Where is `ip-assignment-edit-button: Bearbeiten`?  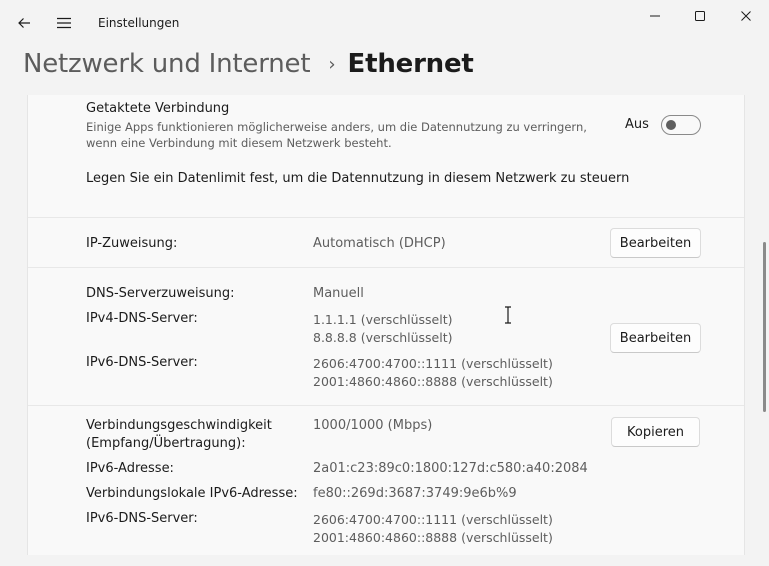 ip-assignment-edit-button: Bearbeiten is located at coordinates (655, 243).